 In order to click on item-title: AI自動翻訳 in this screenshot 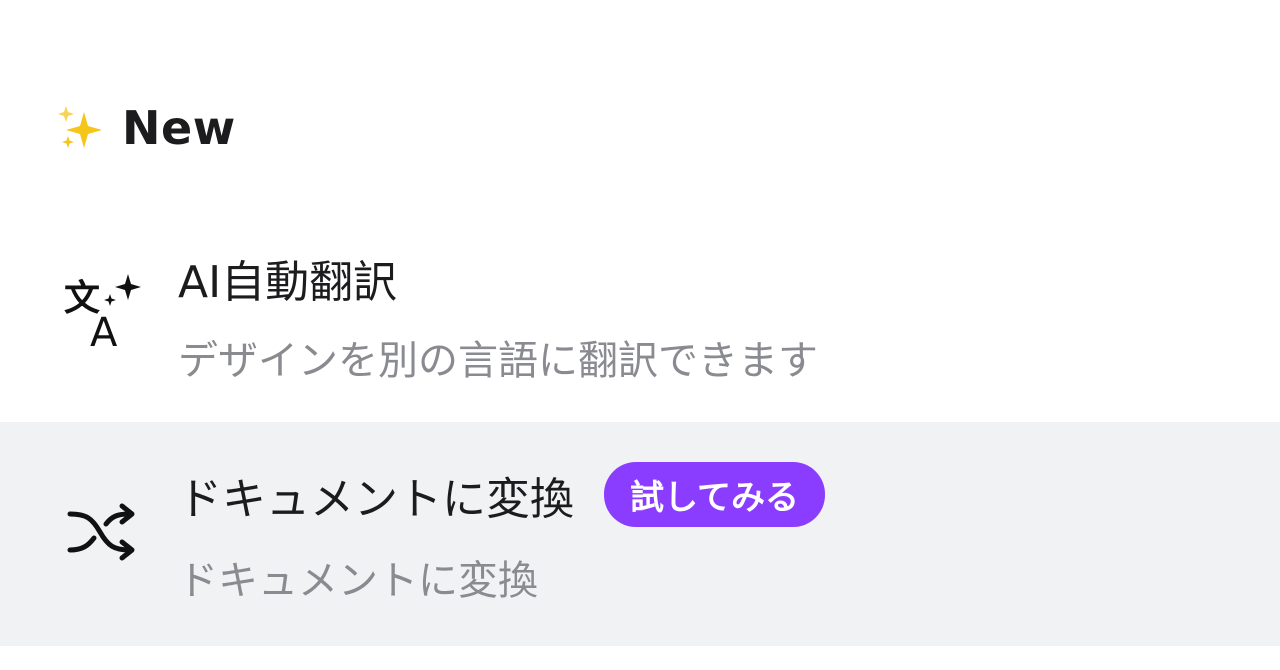, I will do `click(288, 282)`.